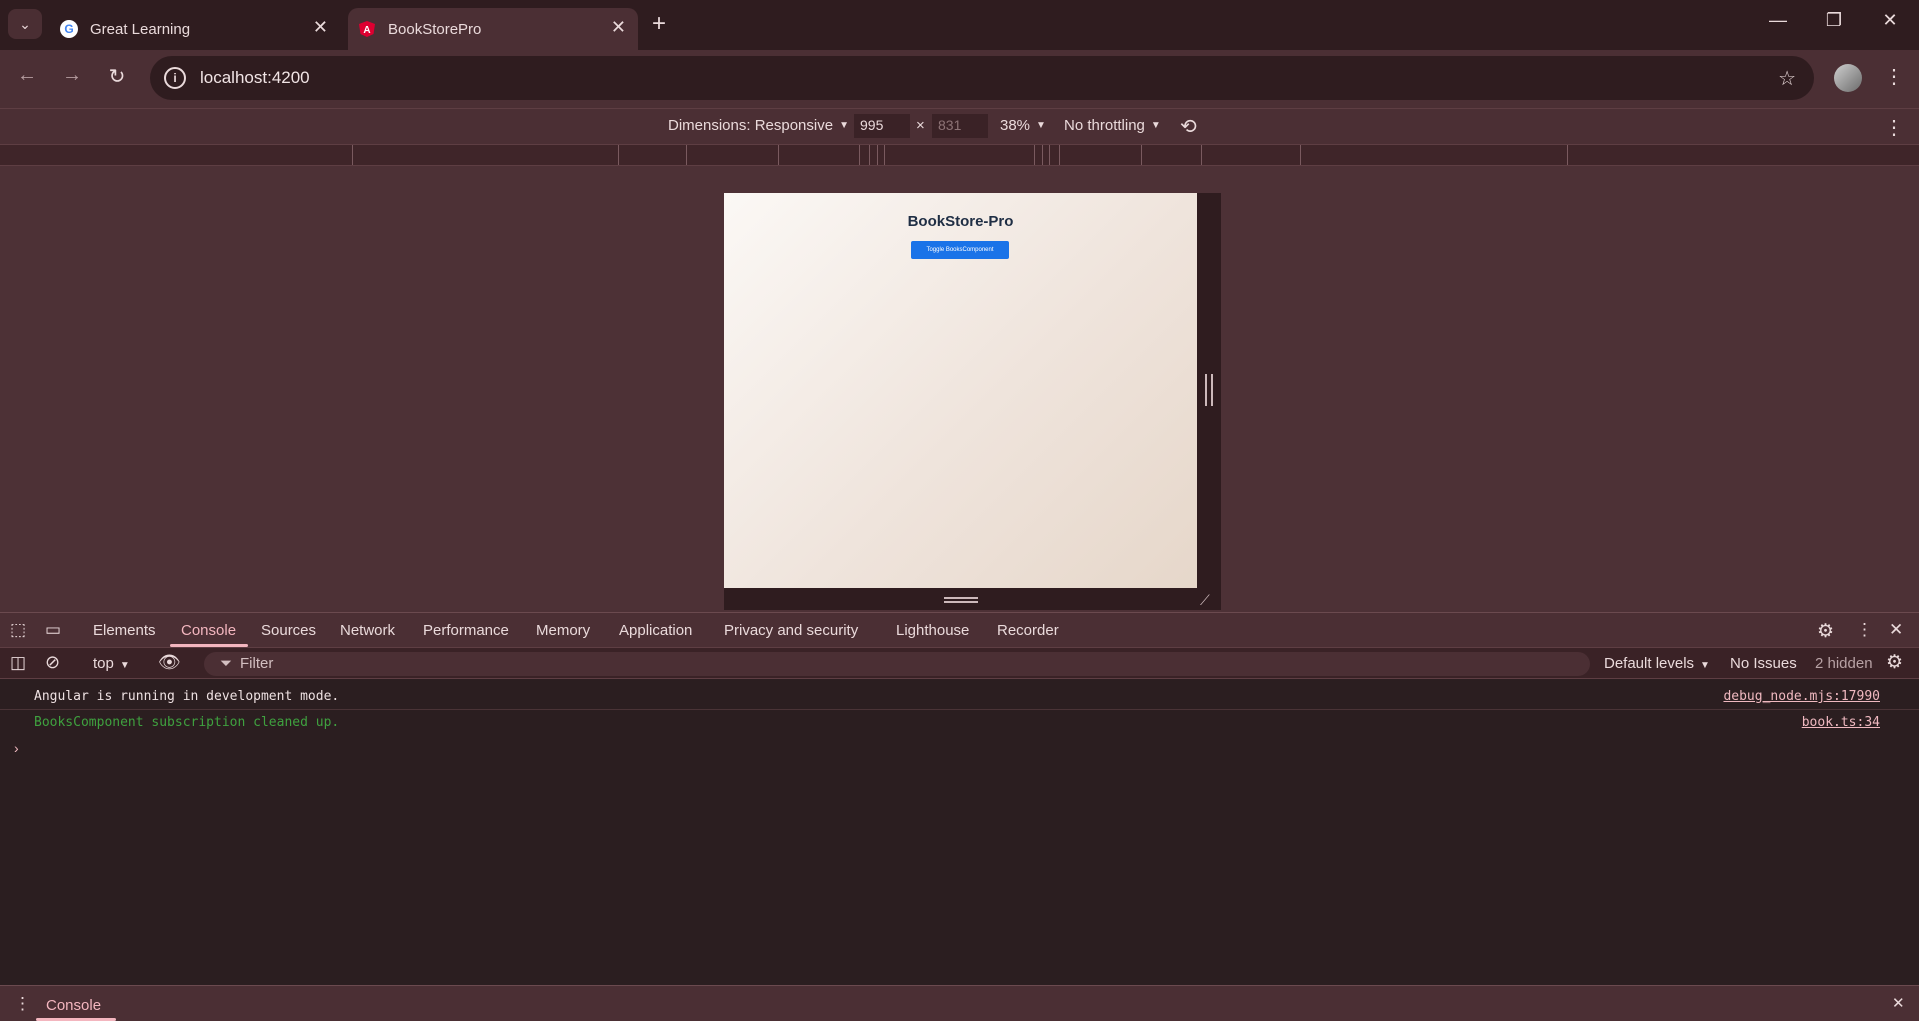  I want to click on tab-recorder: Recorder, so click(1028, 630).